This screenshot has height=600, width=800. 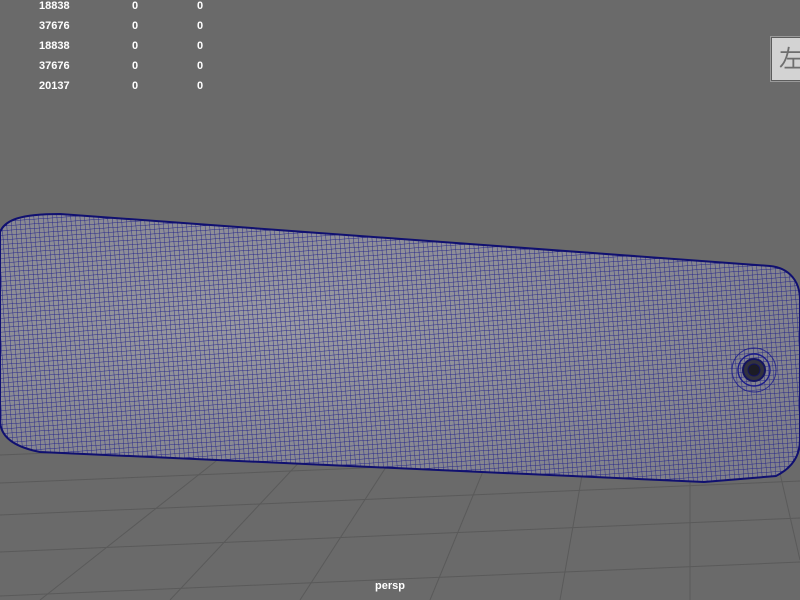 I want to click on view-cube-label: 左, so click(x=789, y=59).